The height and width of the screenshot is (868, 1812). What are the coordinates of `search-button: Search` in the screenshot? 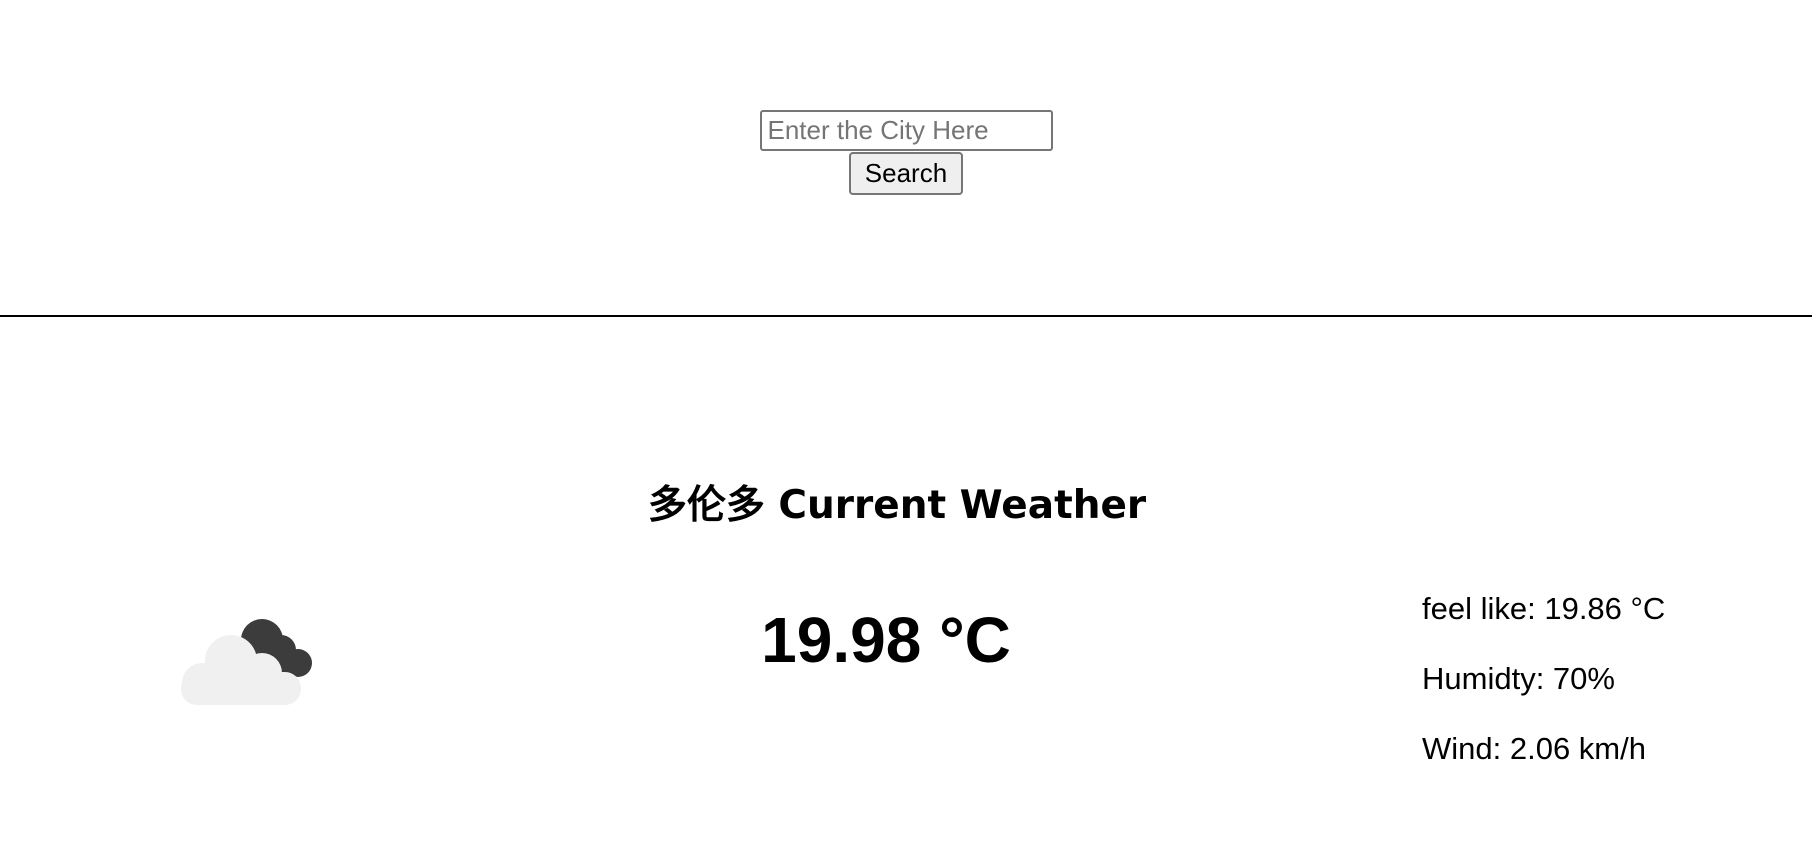 It's located at (906, 173).